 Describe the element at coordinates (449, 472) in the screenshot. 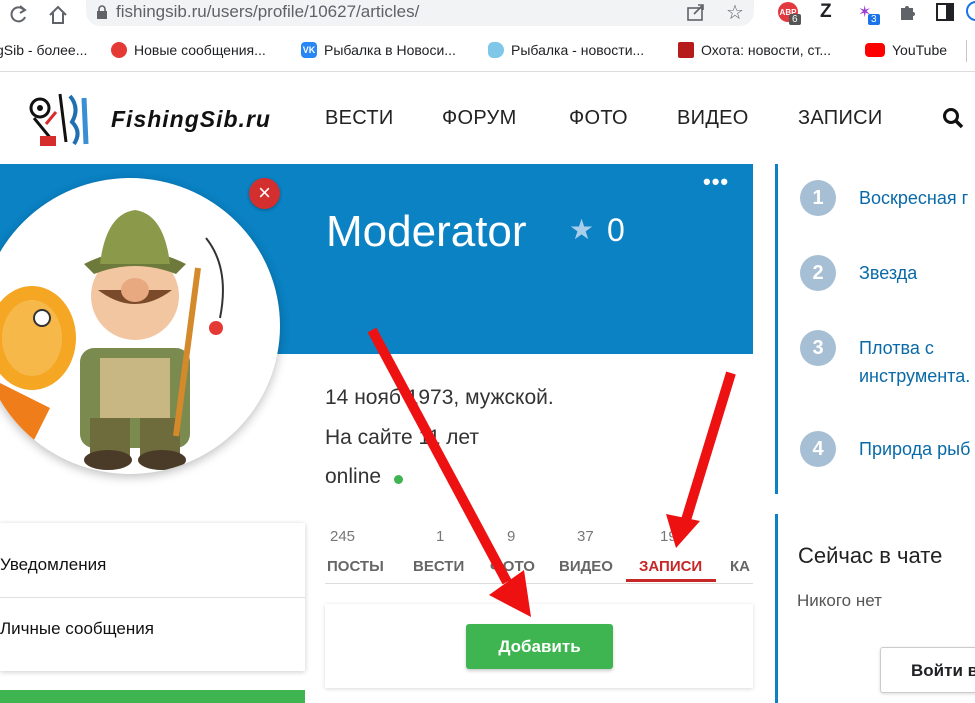

I see `red-arrow-to-add-button` at that location.